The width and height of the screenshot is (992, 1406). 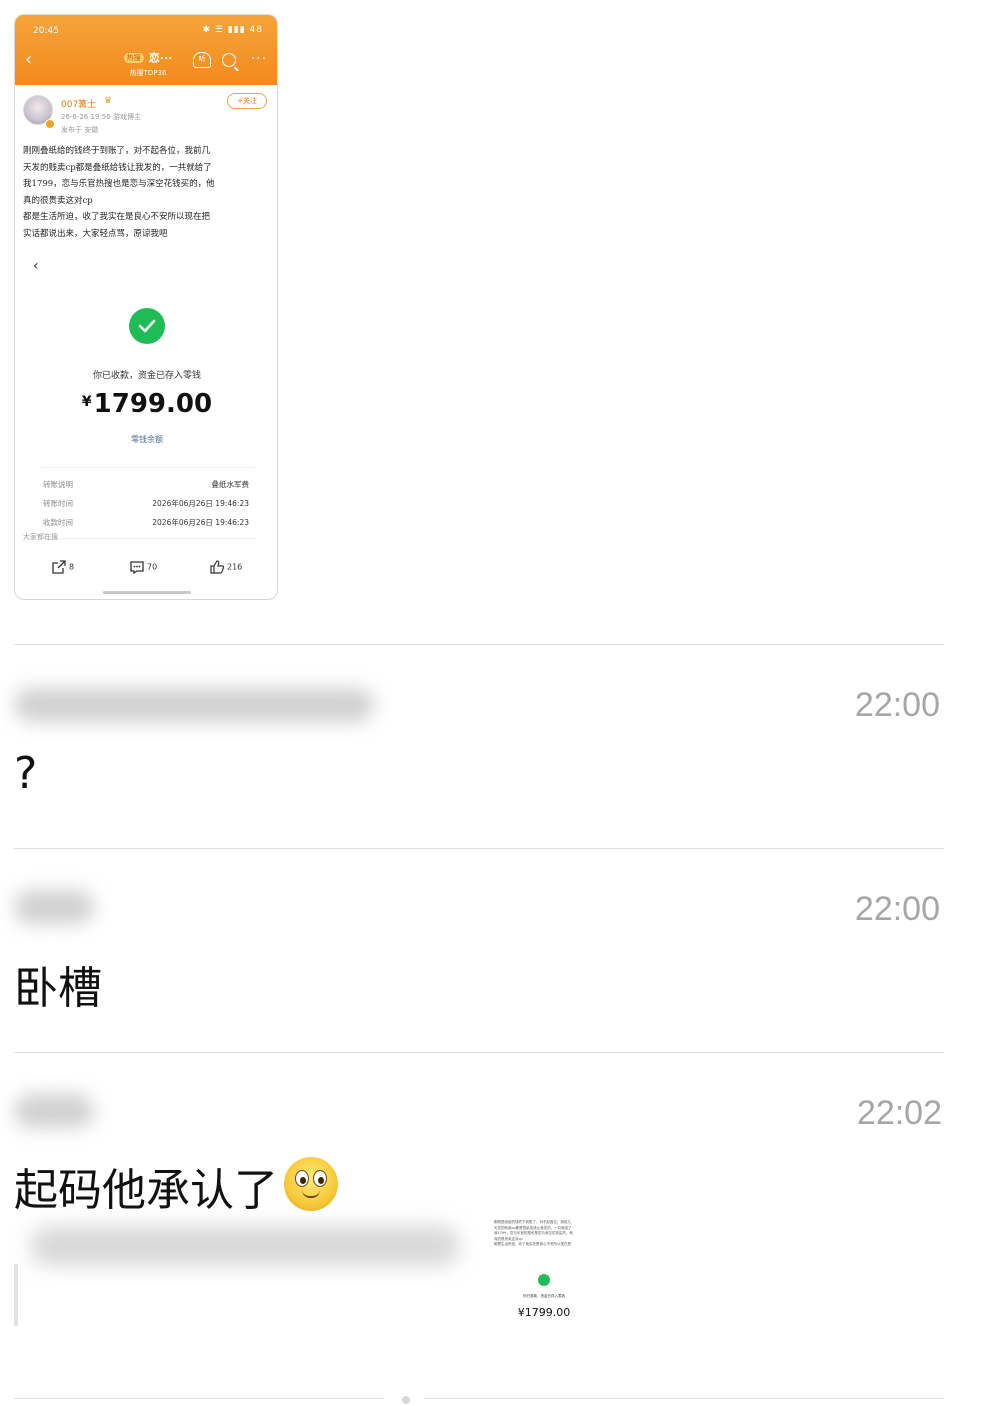 I want to click on home-indicator, so click(x=147, y=592).